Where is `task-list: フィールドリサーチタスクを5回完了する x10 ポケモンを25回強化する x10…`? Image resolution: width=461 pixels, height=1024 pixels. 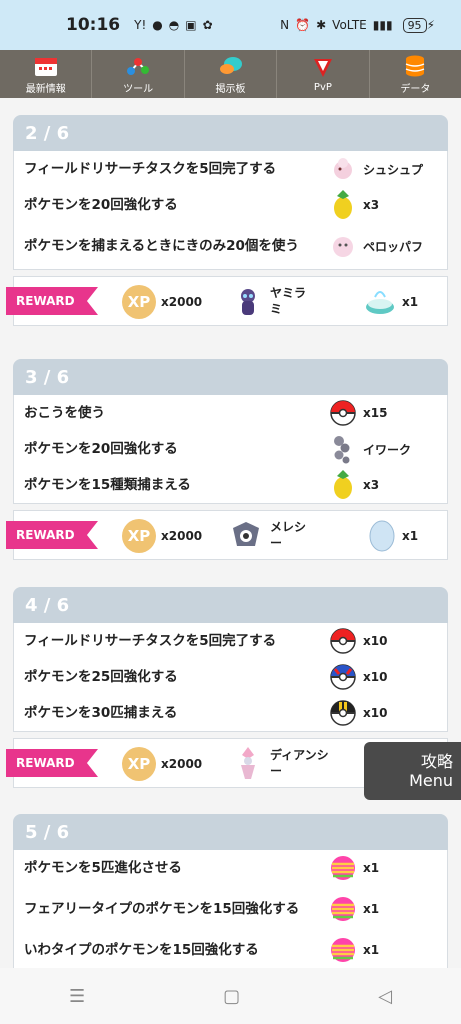
task-list: フィールドリサーチタスクを5回完了する x10 ポケモンを25回強化する x10… is located at coordinates (230, 677).